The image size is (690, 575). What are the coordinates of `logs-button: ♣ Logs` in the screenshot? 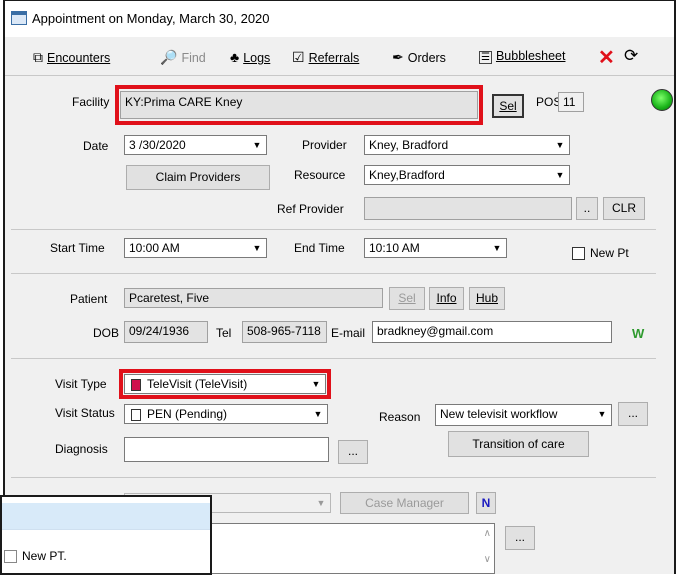 It's located at (250, 57).